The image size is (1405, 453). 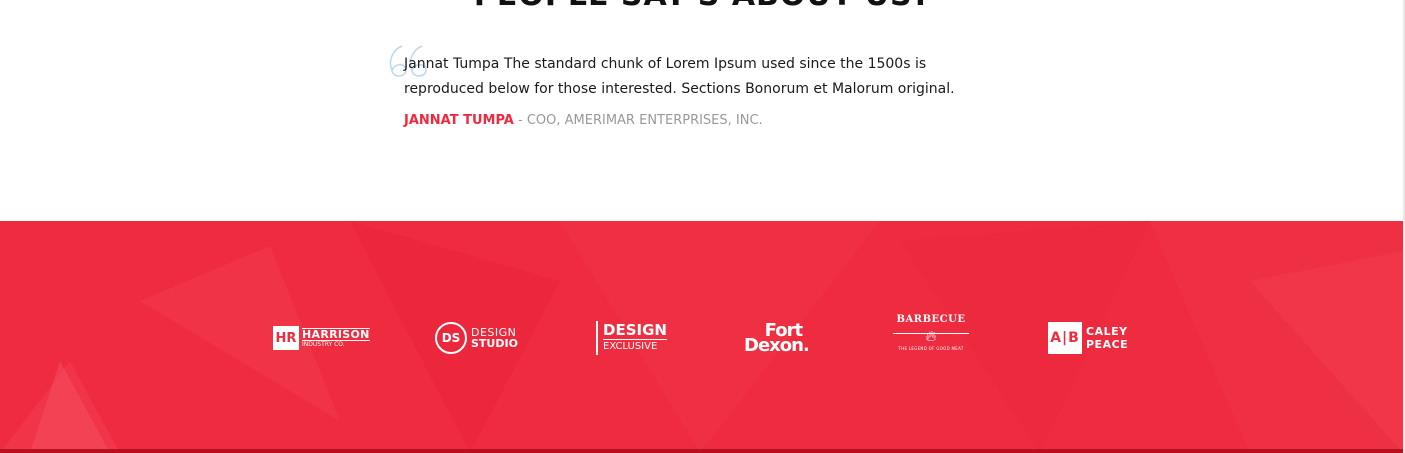 What do you see at coordinates (644, 120) in the screenshot?
I see `author-role: COO, AMERIMAR ENTERPRISES, INC.` at bounding box center [644, 120].